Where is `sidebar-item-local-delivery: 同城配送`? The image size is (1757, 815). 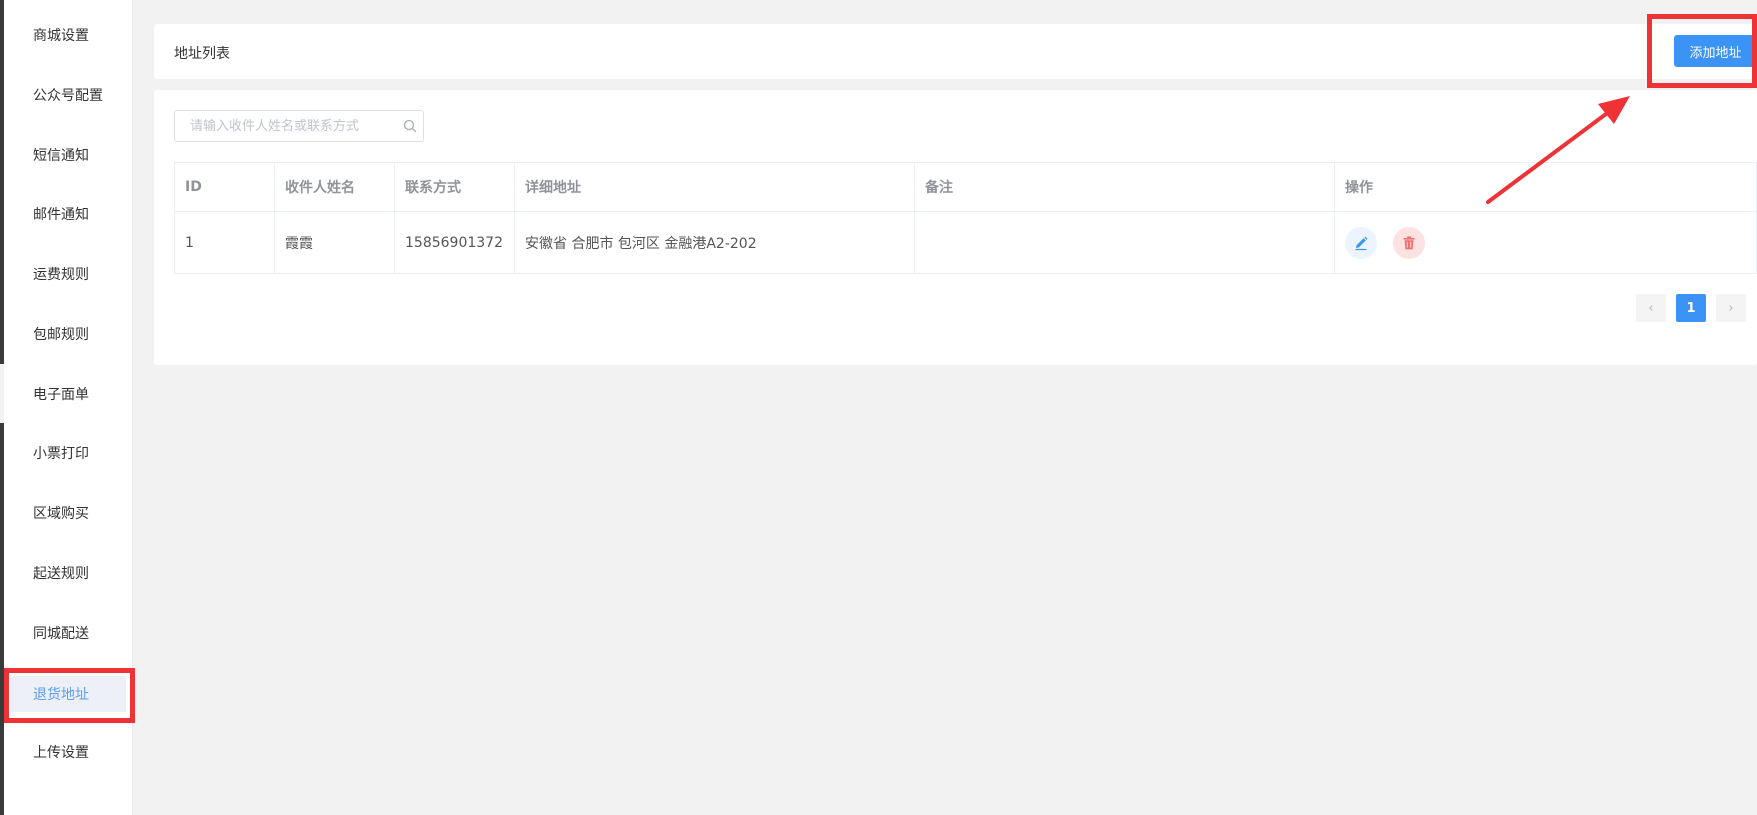
sidebar-item-local-delivery: 同城配送 is located at coordinates (68, 633).